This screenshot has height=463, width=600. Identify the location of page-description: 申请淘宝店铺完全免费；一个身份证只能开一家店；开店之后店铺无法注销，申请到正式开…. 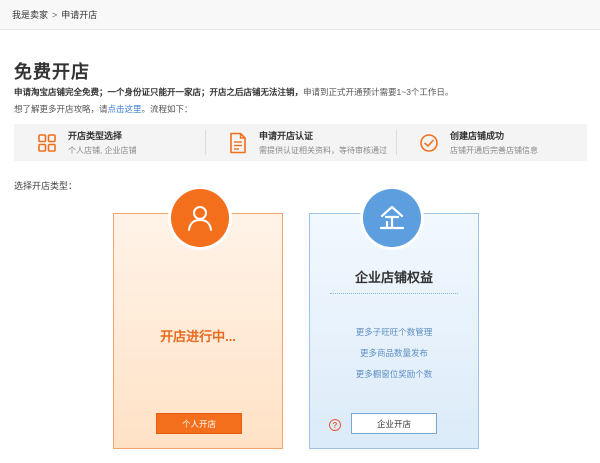
(233, 92).